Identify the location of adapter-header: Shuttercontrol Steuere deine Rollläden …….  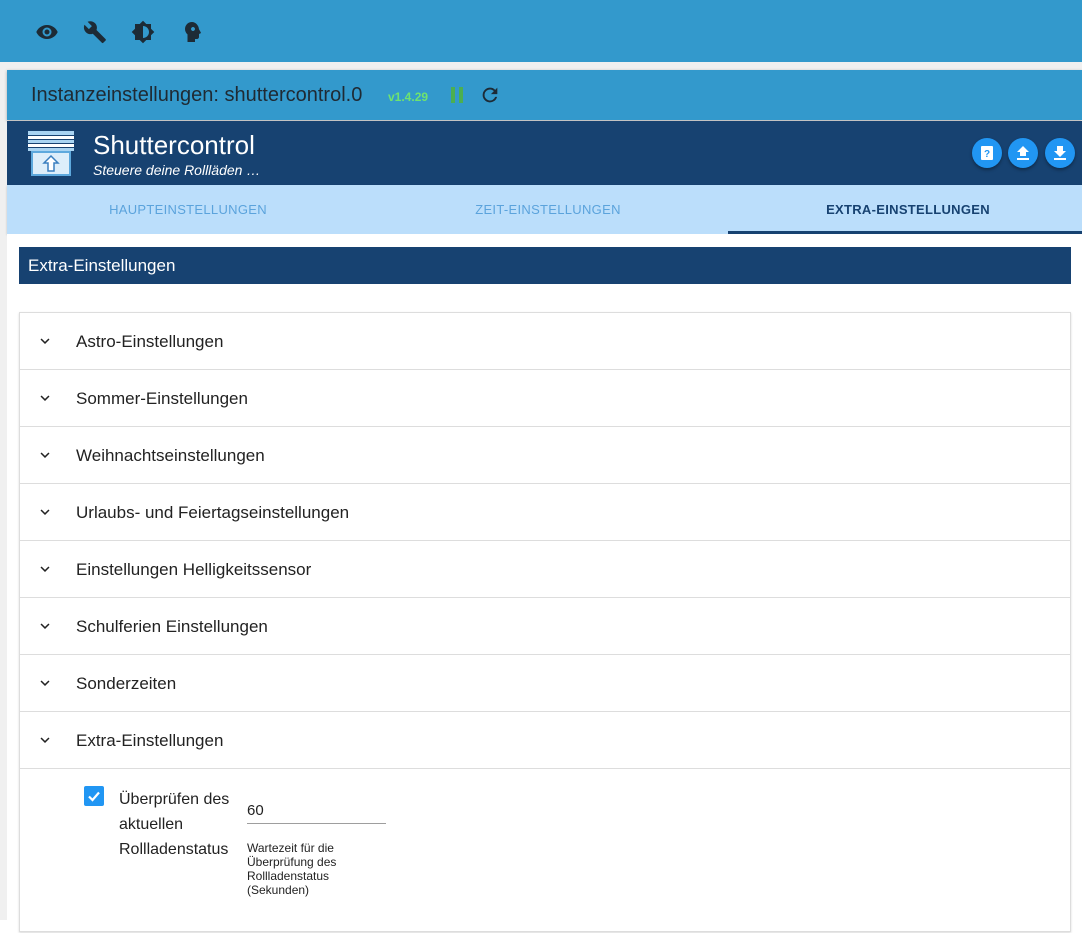
(544, 153).